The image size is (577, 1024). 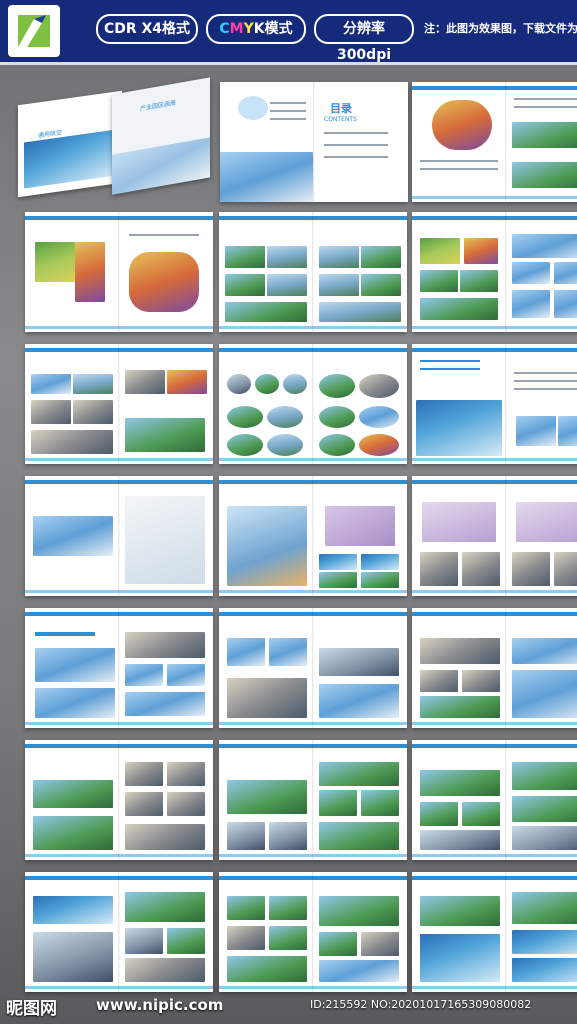 I want to click on brochure-cover-front: 通用航空, so click(x=70, y=144).